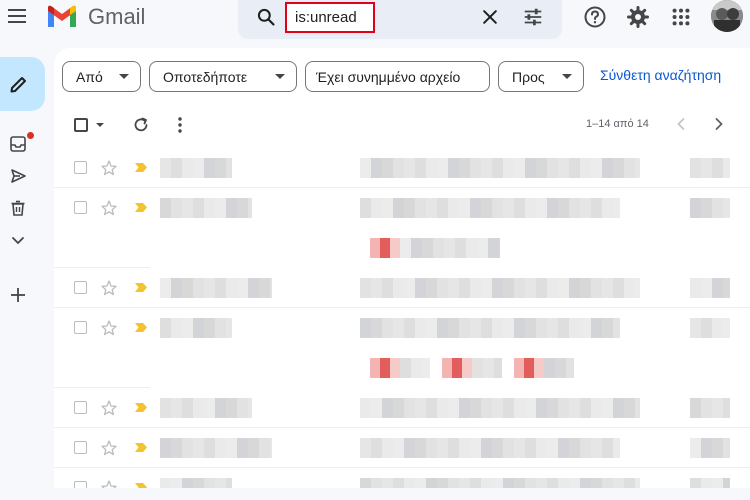 This screenshot has width=750, height=500. Describe the element at coordinates (205, 76) in the screenshot. I see `filter-chip-label: Οποτεδήποτε` at that location.